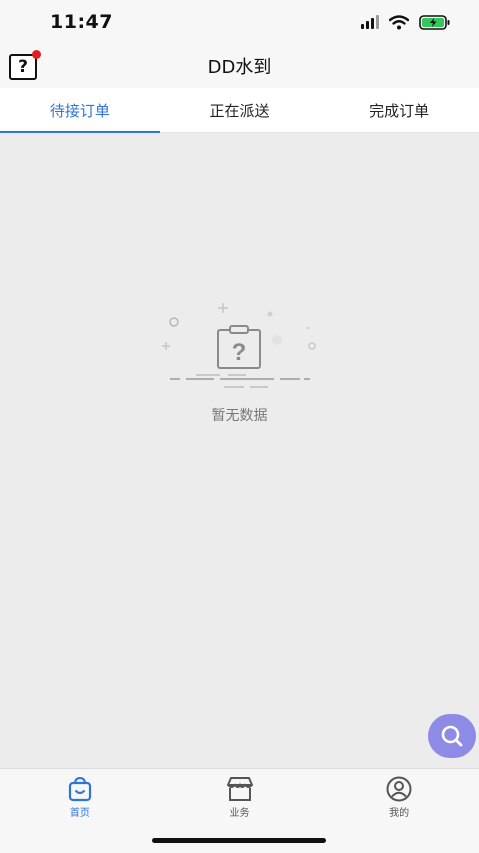  What do you see at coordinates (239, 840) in the screenshot?
I see `home-indicator` at bounding box center [239, 840].